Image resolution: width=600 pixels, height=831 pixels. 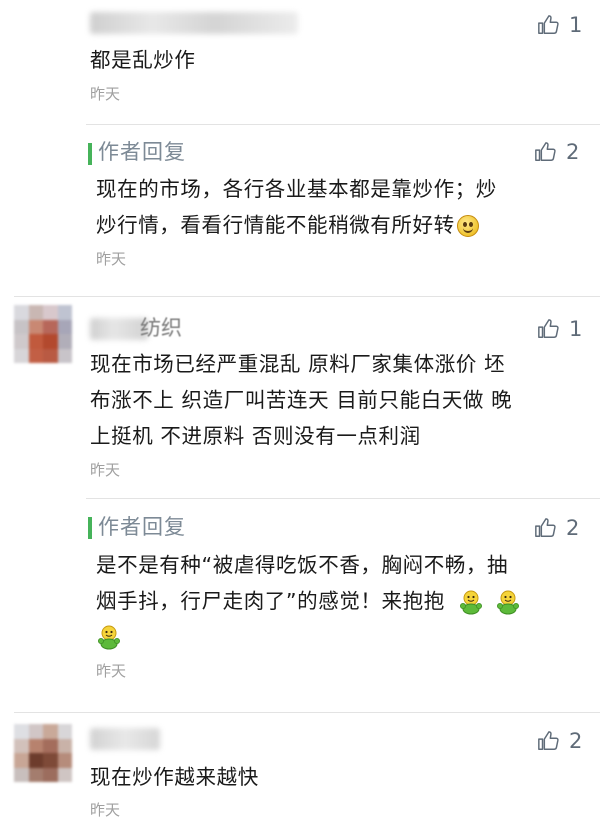 I want to click on reply-text: 是不是有种“被虐得吃饭不香，胸闷不畅，抽 烟手抖，行尸走肉了”的感觉！来抱抱, so click(x=308, y=600).